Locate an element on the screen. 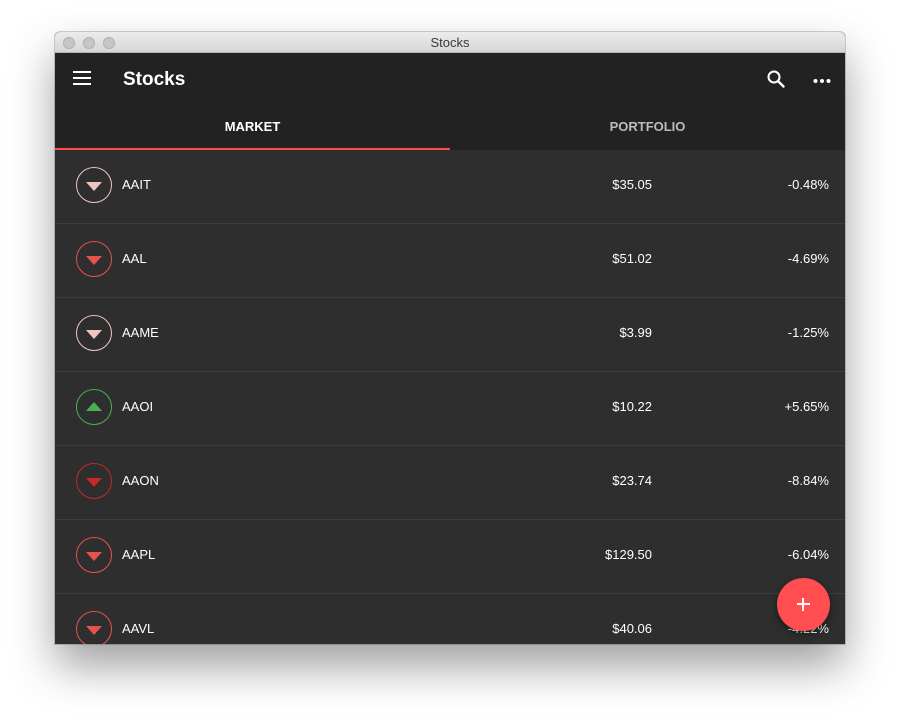  page-title: Stocks is located at coordinates (154, 79).